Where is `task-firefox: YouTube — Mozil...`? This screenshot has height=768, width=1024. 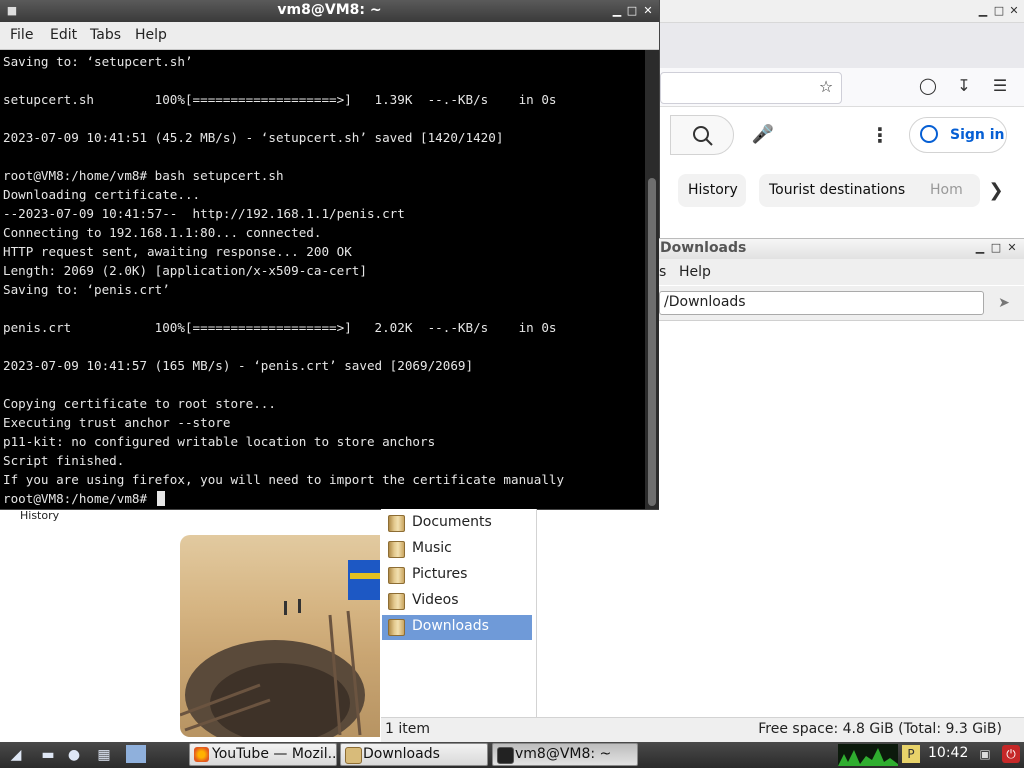
task-firefox: YouTube — Mozil... is located at coordinates (263, 754).